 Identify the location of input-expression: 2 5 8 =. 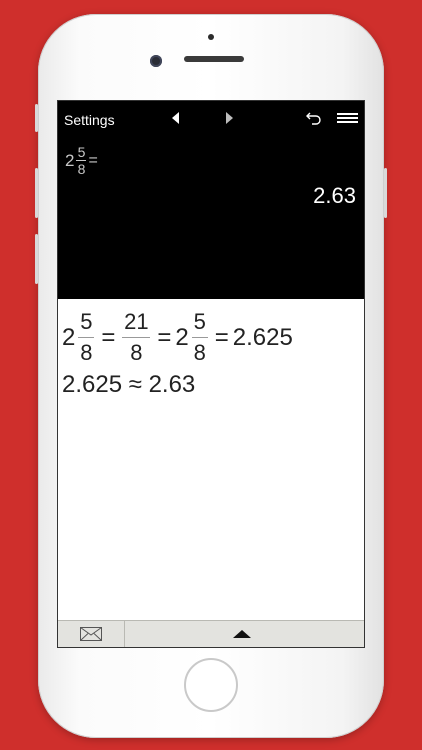
(81, 160).